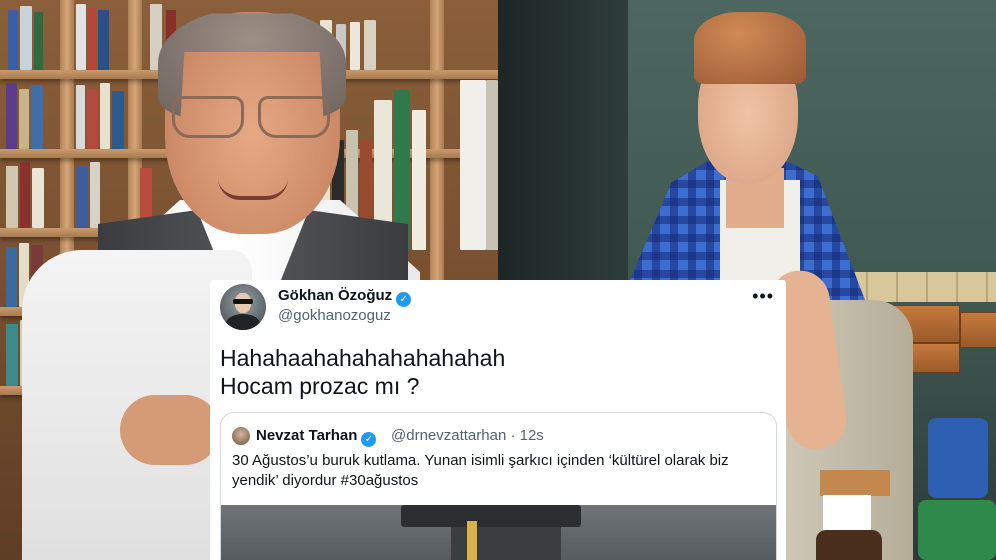  Describe the element at coordinates (750, 48) in the screenshot. I see `man-hair` at that location.